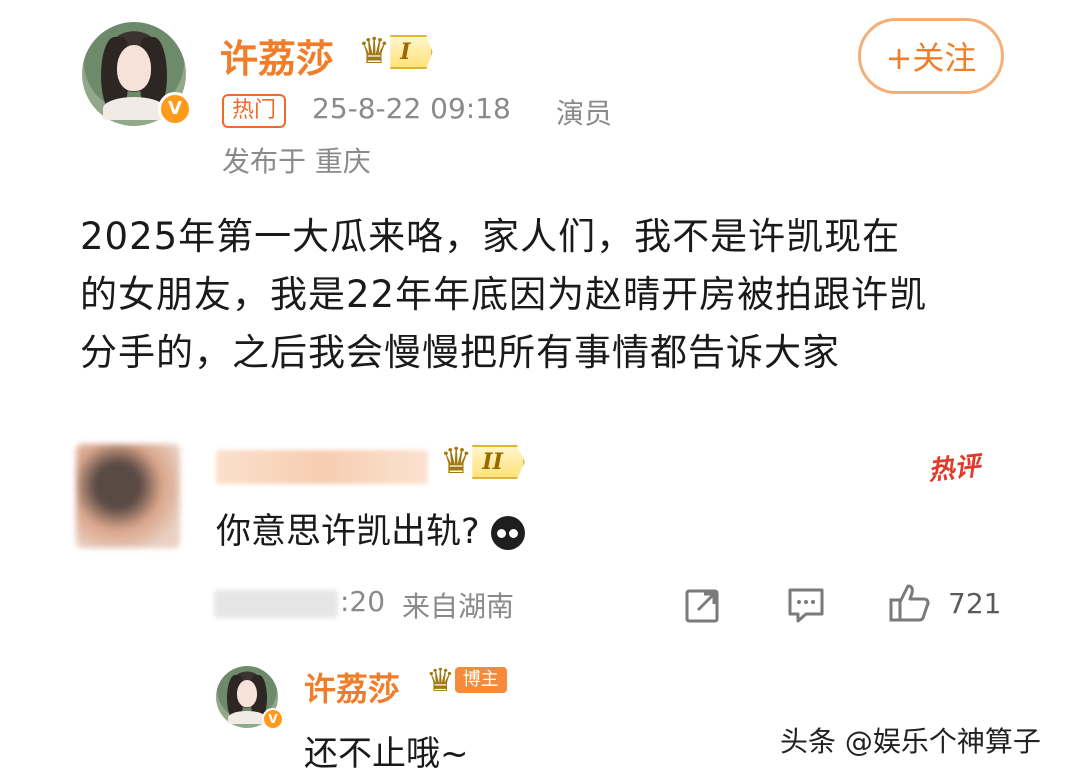  Describe the element at coordinates (386, 754) in the screenshot. I see `reply-text: 还不止哦~` at that location.